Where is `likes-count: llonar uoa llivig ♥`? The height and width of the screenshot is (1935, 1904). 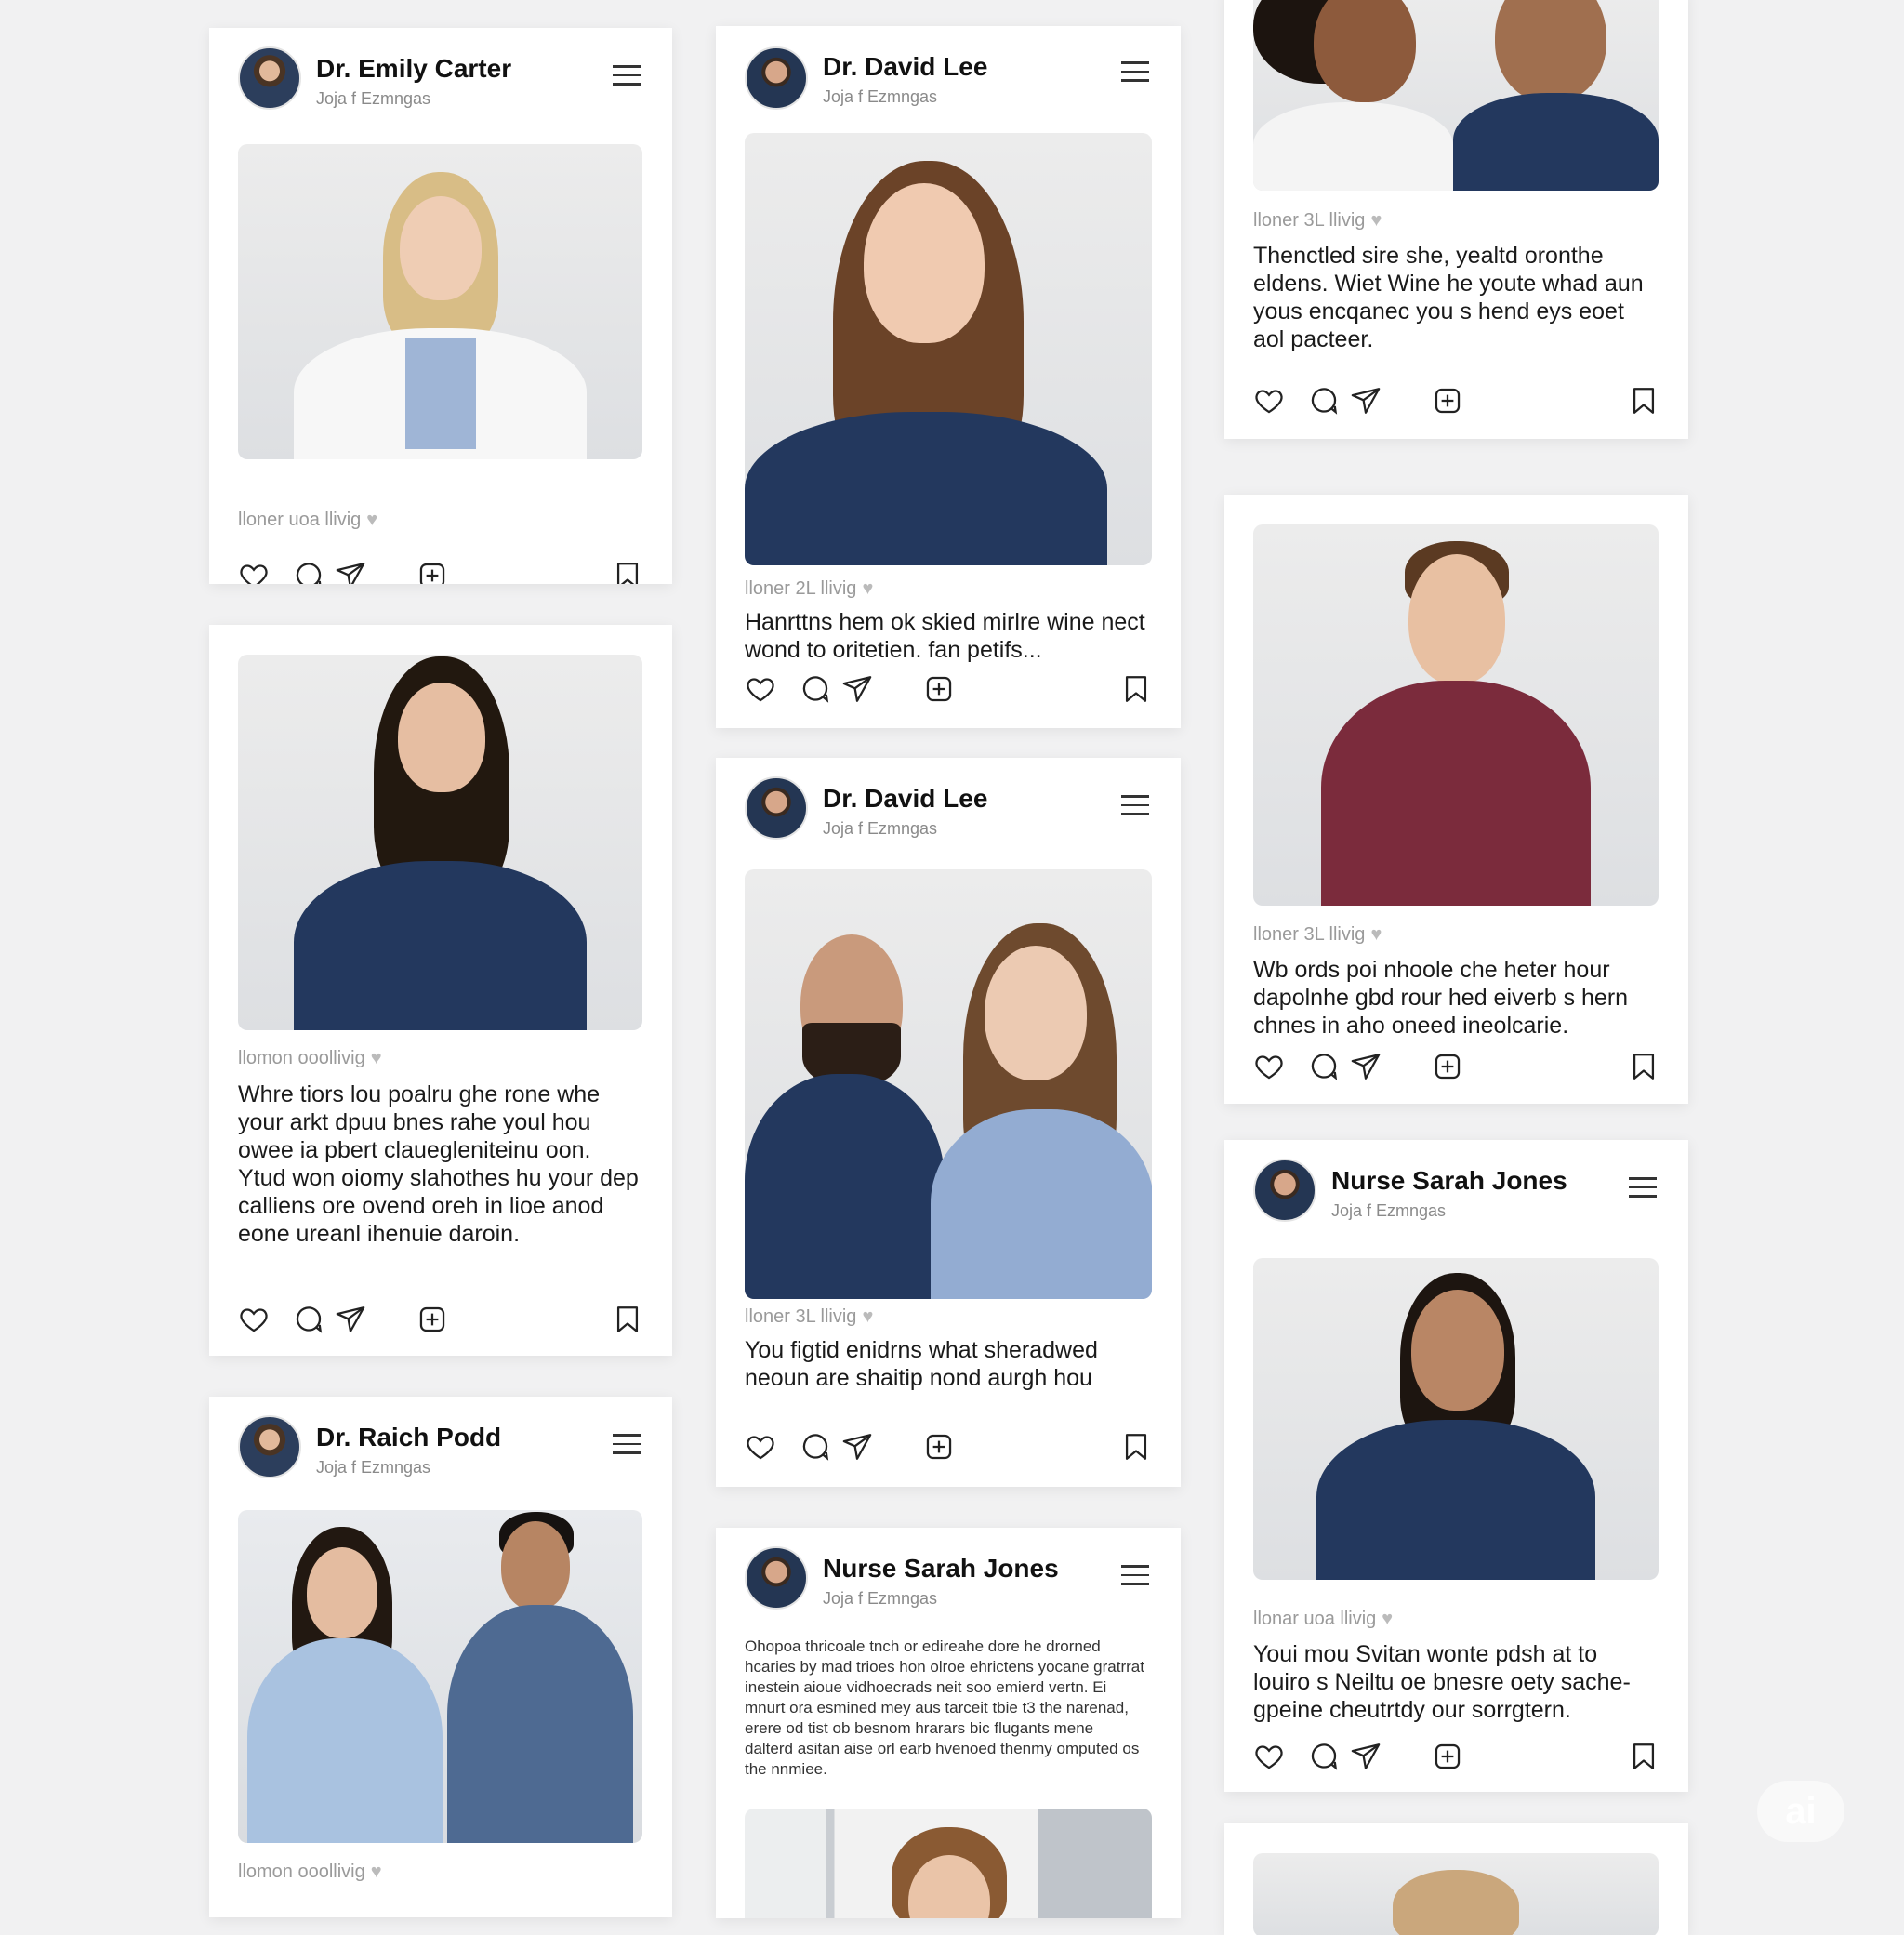 likes-count: llonar uoa llivig ♥ is located at coordinates (1323, 1619).